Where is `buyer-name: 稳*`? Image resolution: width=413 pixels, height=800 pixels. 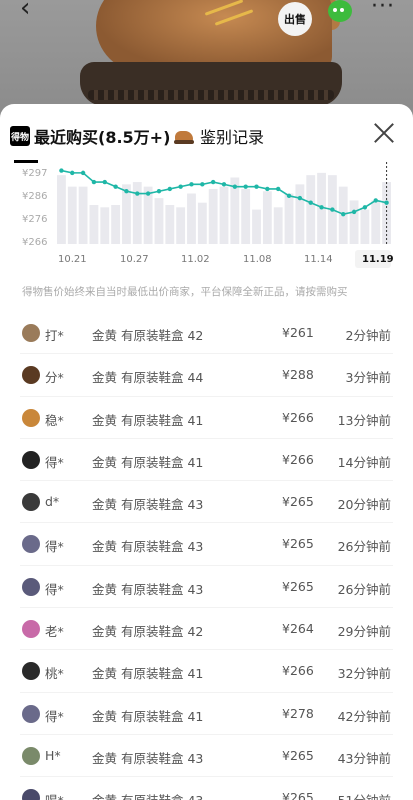 buyer-name: 稳* is located at coordinates (54, 420).